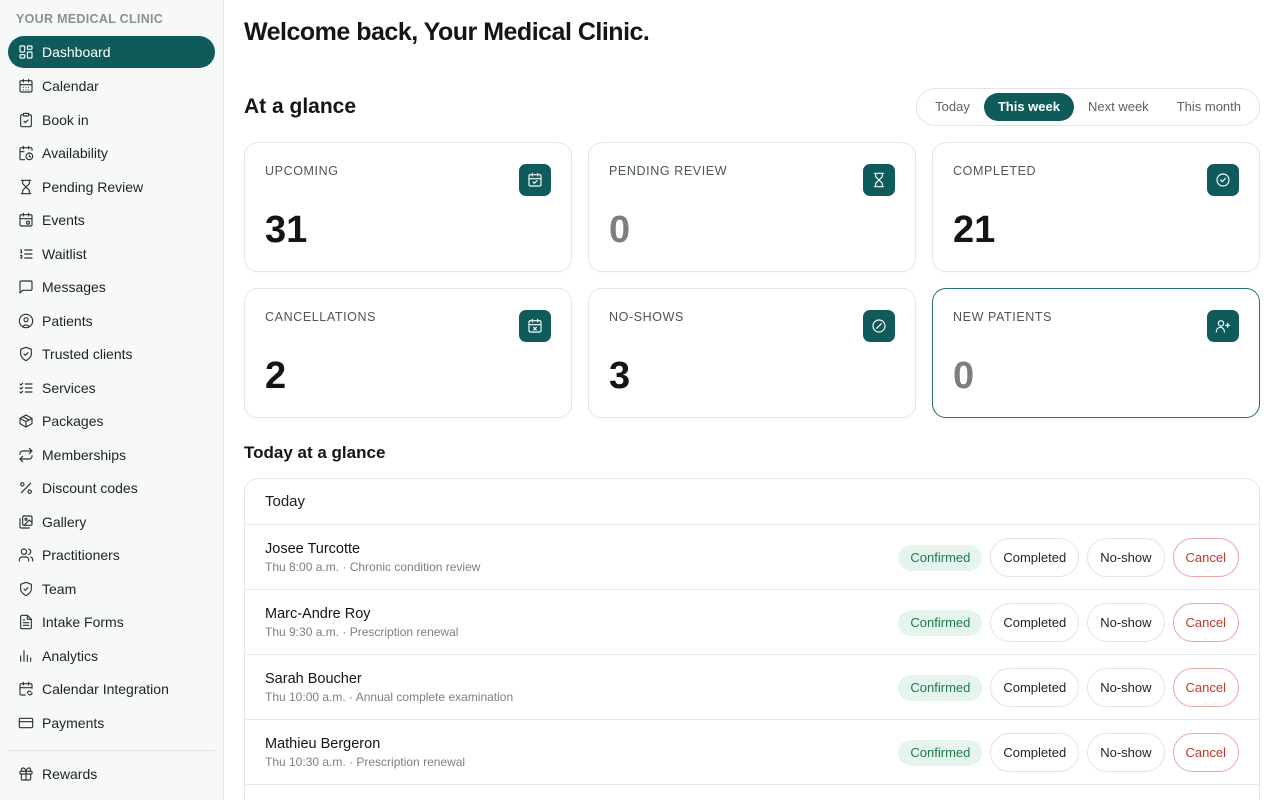 This screenshot has height=800, width=1280. What do you see at coordinates (84, 454) in the screenshot?
I see `sidebar-item-label: Memberships` at bounding box center [84, 454].